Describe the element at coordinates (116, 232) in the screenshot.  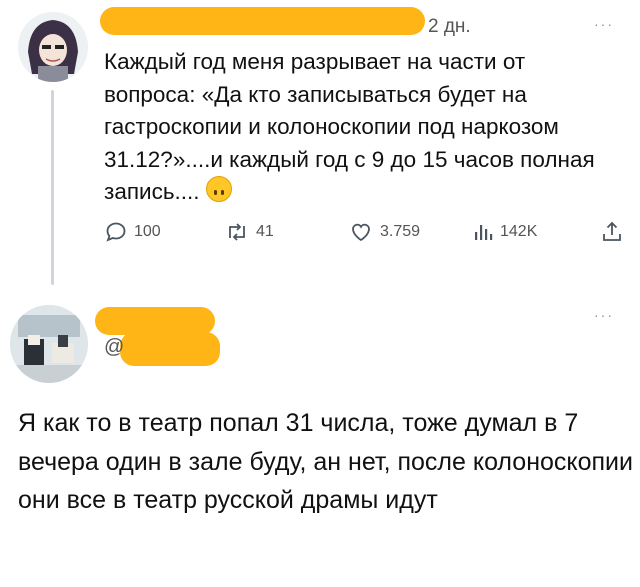
I see `reply-icon` at that location.